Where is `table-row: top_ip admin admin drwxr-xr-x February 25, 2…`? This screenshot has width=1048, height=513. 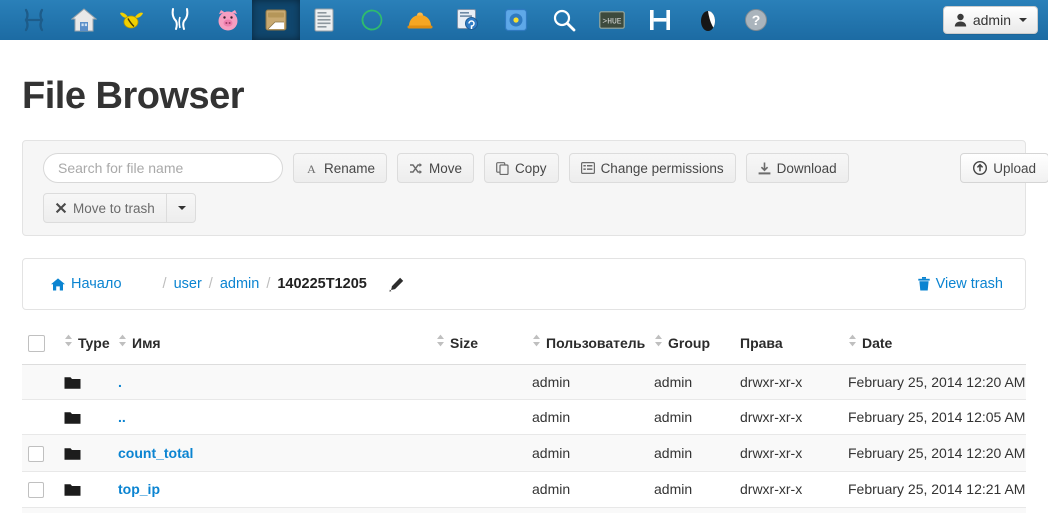 table-row: top_ip admin admin drwxr-xr-x February 25, 2… is located at coordinates (524, 489).